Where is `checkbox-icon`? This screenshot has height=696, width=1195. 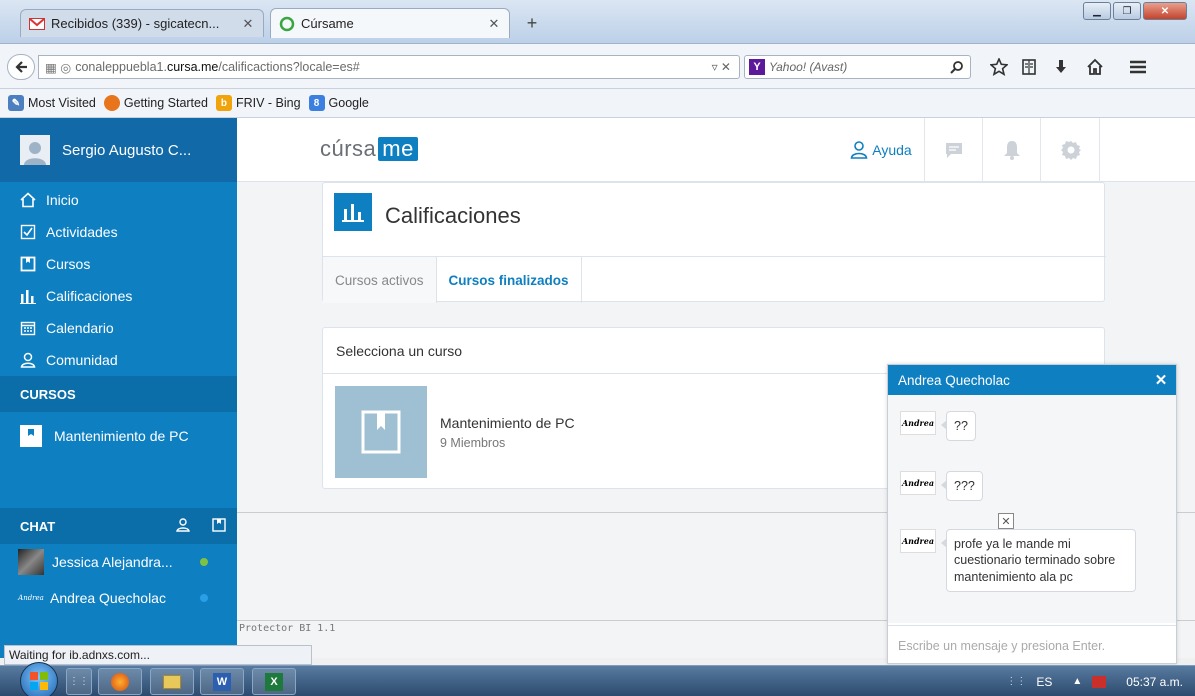 checkbox-icon is located at coordinates (28, 232).